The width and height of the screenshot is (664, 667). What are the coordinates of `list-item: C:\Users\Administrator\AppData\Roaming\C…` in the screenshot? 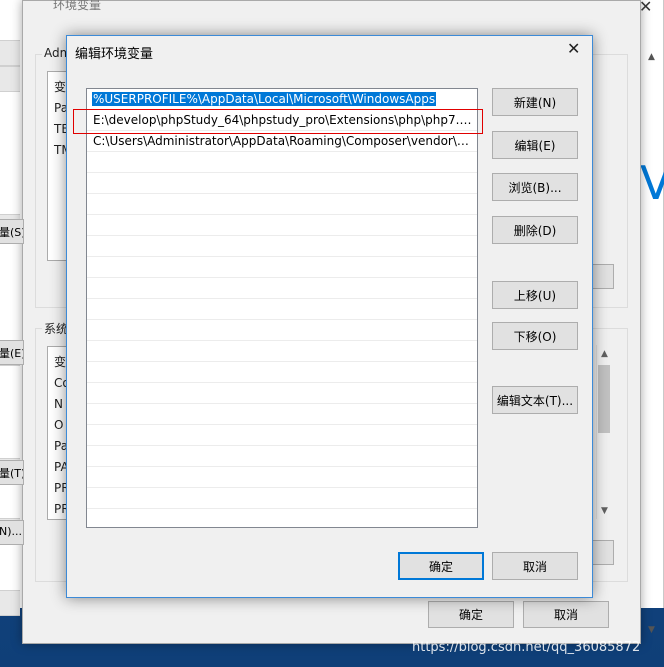 It's located at (282, 141).